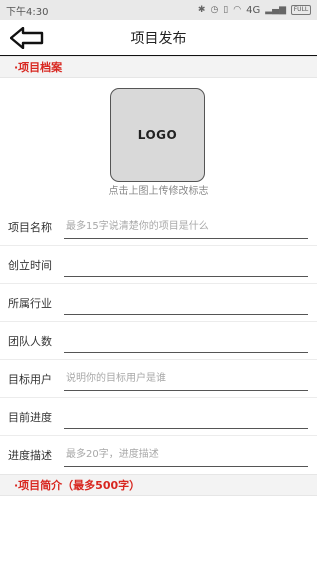 The image size is (320, 561). I want to click on founded-date-input, so click(186, 267).